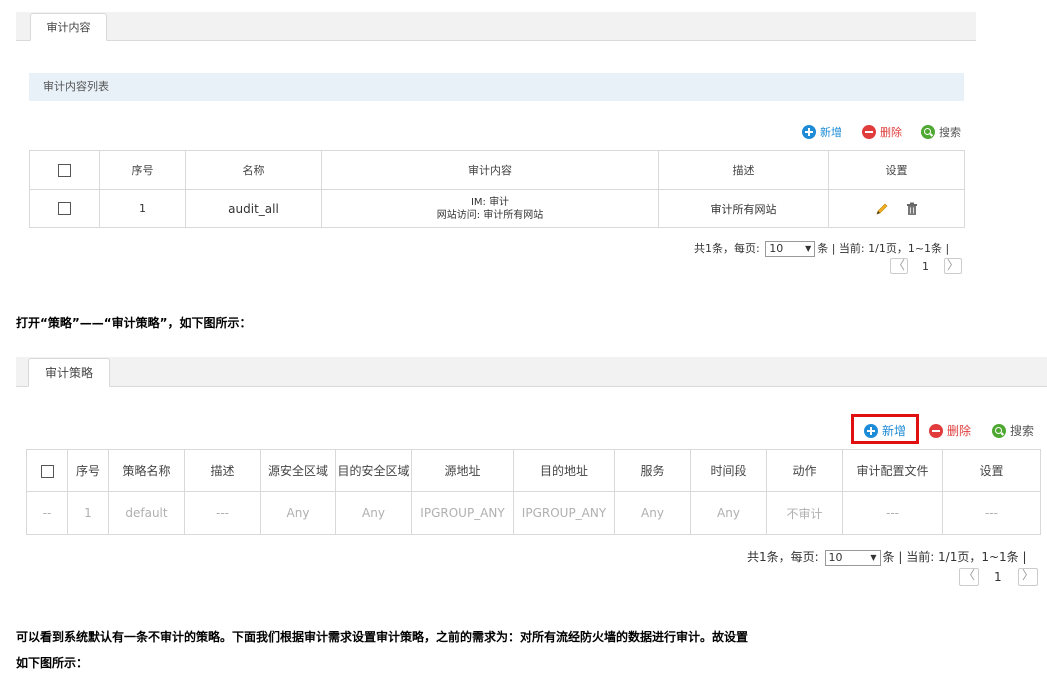  What do you see at coordinates (462, 470) in the screenshot?
I see `col-src-addr: 源地址` at bounding box center [462, 470].